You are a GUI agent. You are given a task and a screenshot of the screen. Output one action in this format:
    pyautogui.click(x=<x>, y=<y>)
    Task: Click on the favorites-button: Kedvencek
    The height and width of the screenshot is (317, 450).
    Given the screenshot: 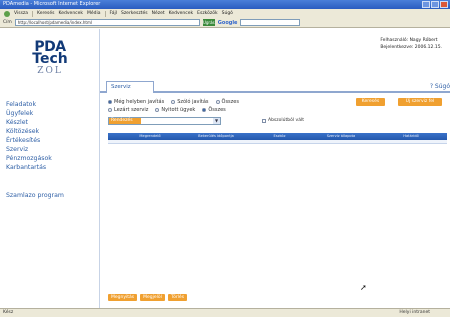 What is the action you would take?
    pyautogui.click(x=71, y=13)
    